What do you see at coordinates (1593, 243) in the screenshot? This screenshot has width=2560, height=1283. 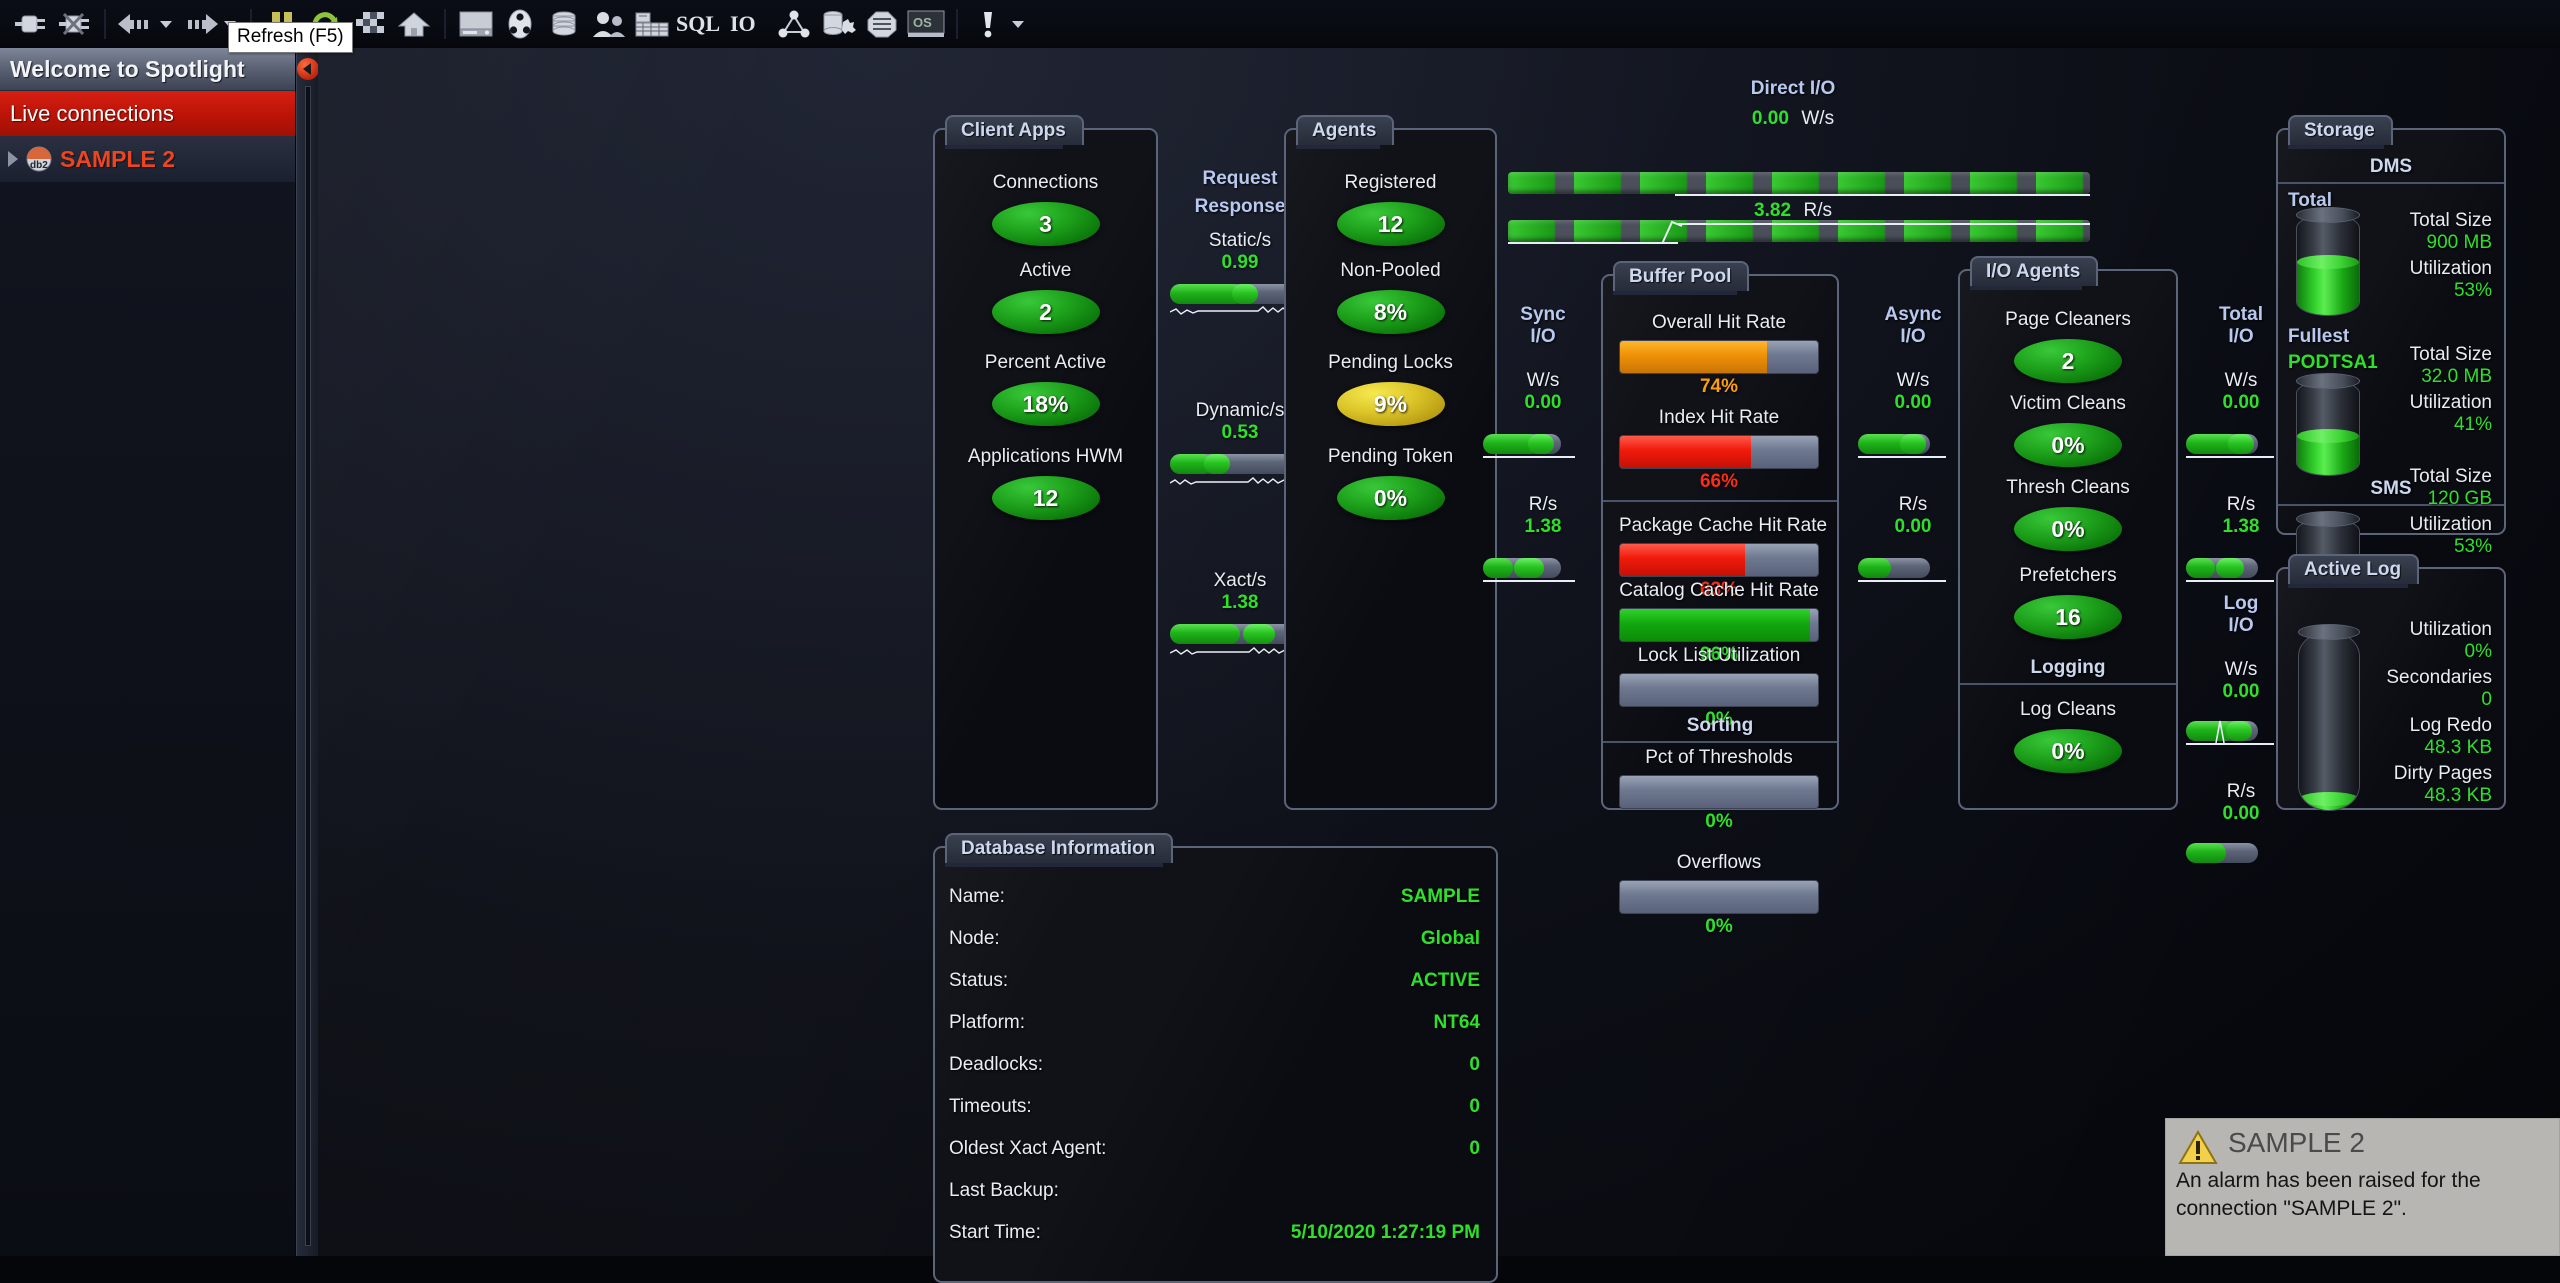 I see `direct-io-read-baseline-left` at bounding box center [1593, 243].